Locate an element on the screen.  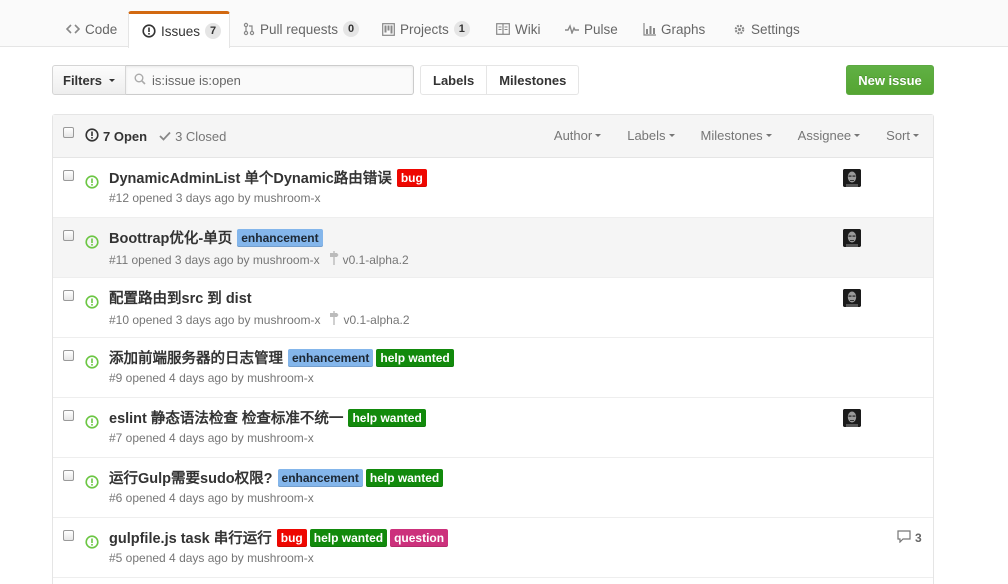
filter-dropdowns: Author Labels Milestones Assignee Sort is located at coordinates (736, 135).